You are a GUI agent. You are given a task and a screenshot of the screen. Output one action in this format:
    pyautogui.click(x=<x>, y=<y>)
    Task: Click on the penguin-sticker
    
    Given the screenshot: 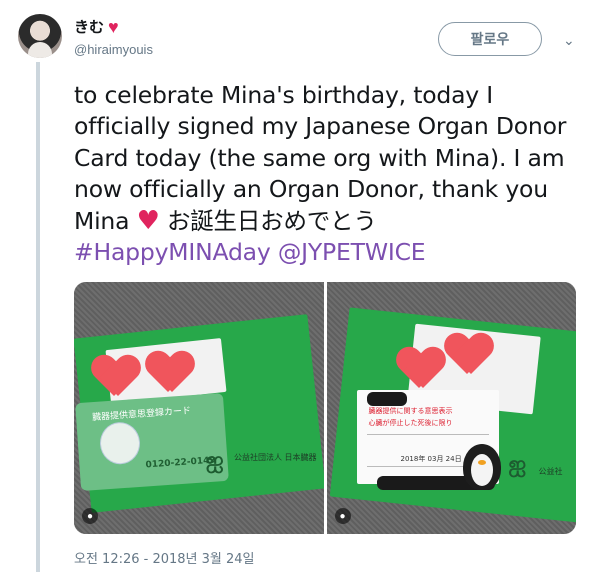 What is the action you would take?
    pyautogui.click(x=481, y=467)
    